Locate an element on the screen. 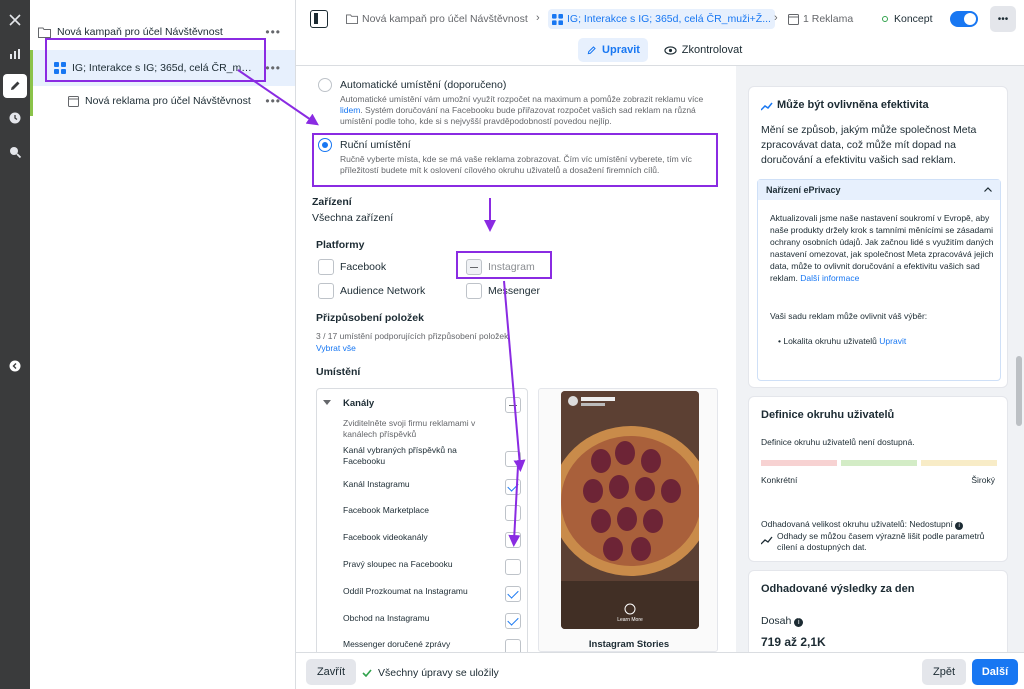 The width and height of the screenshot is (1024, 689). edit-location-link: Upravit is located at coordinates (892, 341).